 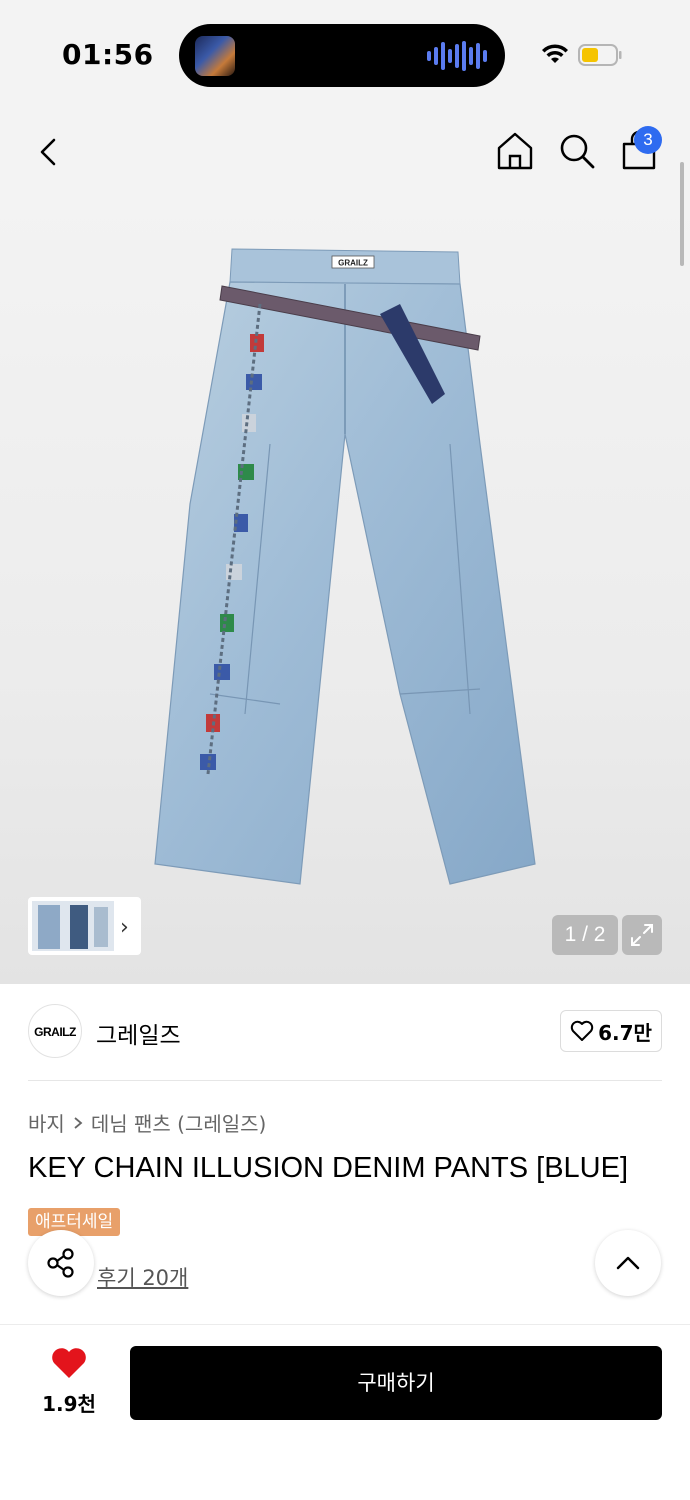 I want to click on expand-icon, so click(x=642, y=935).